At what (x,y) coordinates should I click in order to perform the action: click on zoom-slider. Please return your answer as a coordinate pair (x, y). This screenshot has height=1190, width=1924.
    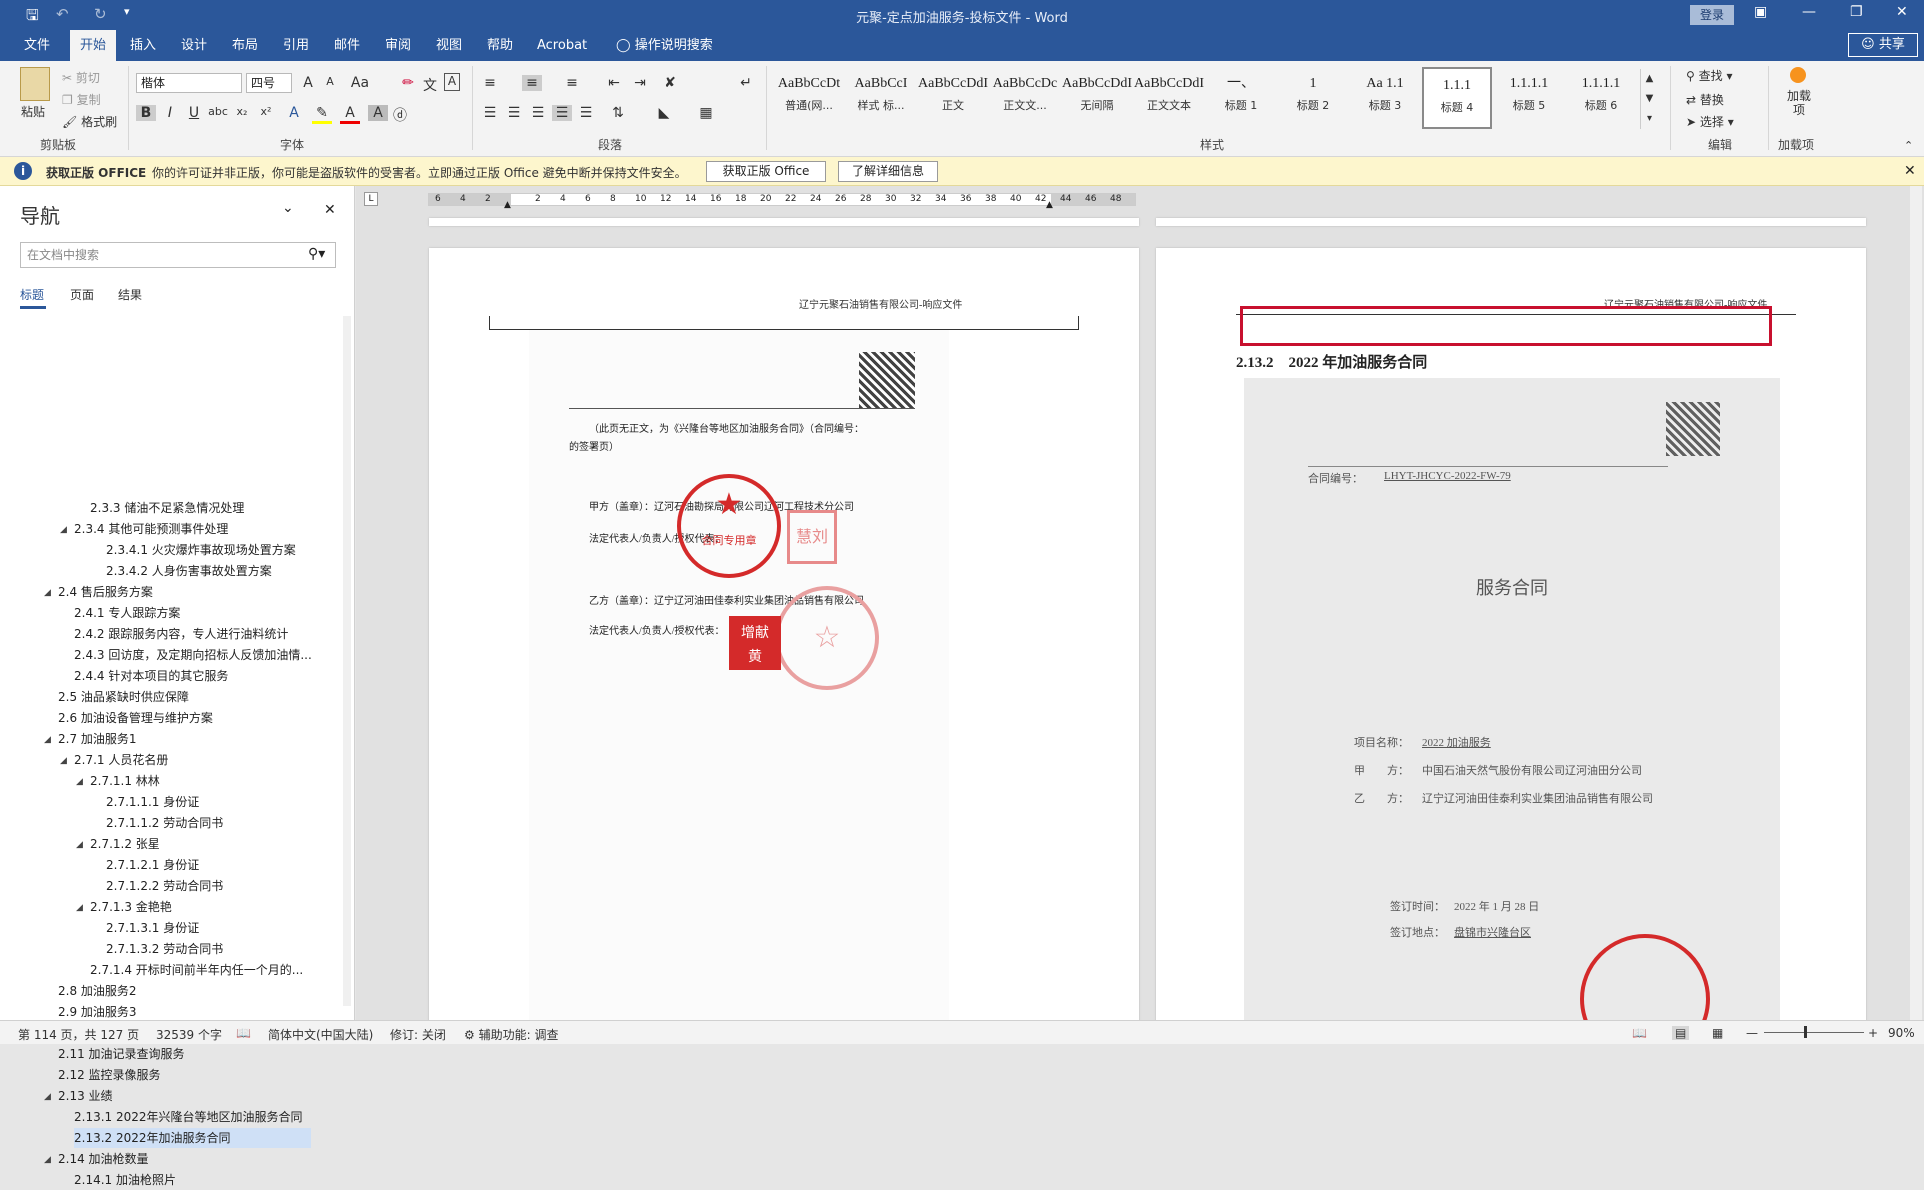
    Looking at the image, I should click on (1814, 1032).